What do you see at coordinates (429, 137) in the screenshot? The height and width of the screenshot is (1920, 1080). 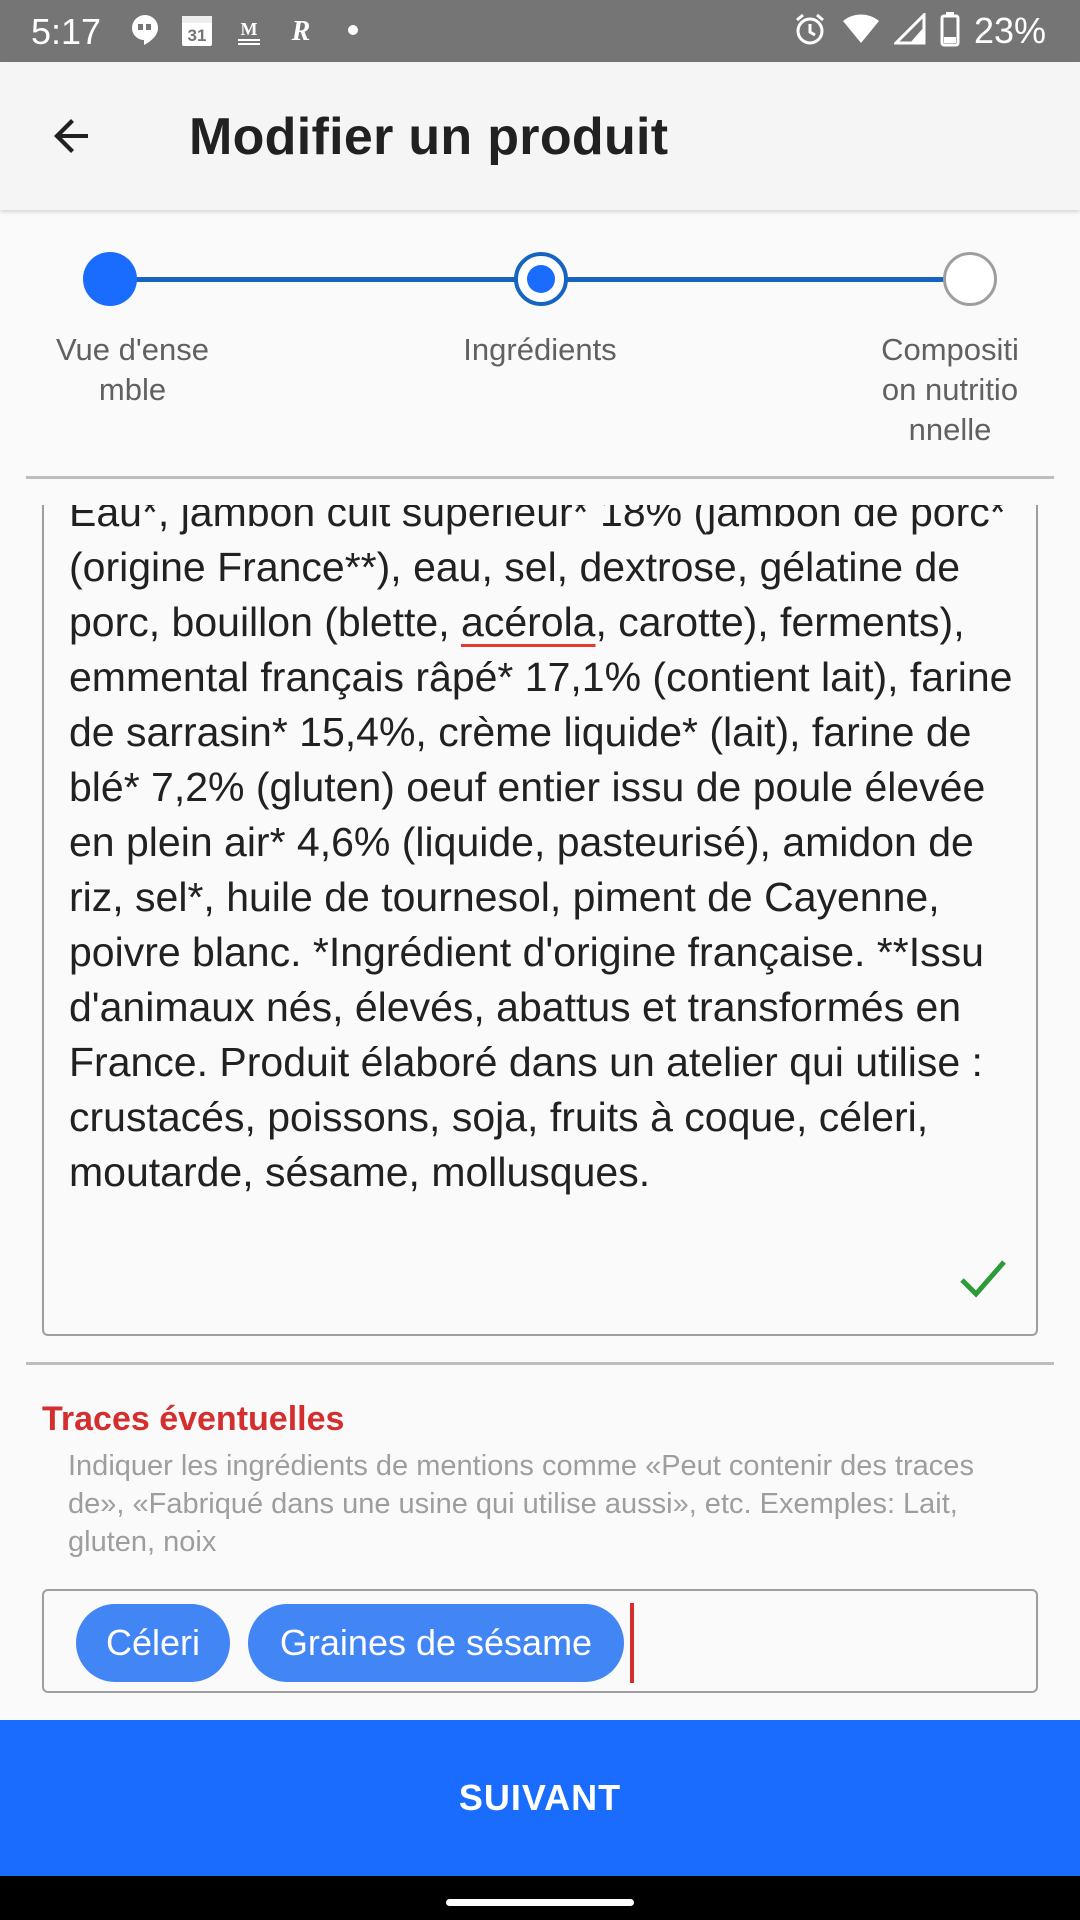 I see `page-title: Modifier un produit` at bounding box center [429, 137].